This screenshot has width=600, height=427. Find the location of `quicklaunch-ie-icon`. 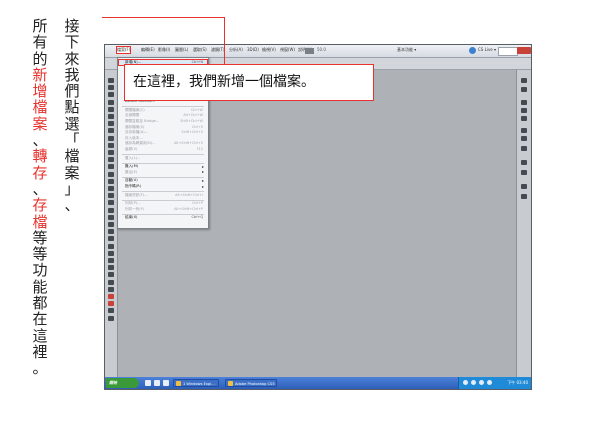

quicklaunch-ie-icon is located at coordinates (148, 383).